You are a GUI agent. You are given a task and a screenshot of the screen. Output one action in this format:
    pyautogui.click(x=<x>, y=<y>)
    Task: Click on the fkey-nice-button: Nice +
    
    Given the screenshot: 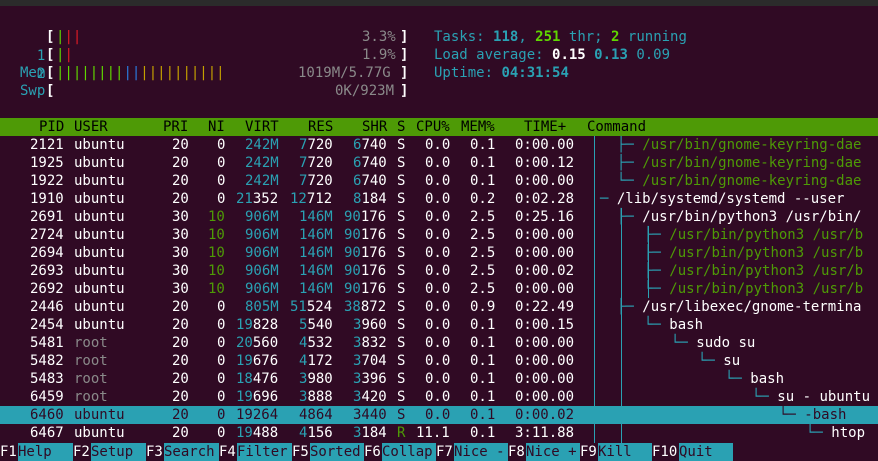 What is the action you would take?
    pyautogui.click(x=553, y=452)
    